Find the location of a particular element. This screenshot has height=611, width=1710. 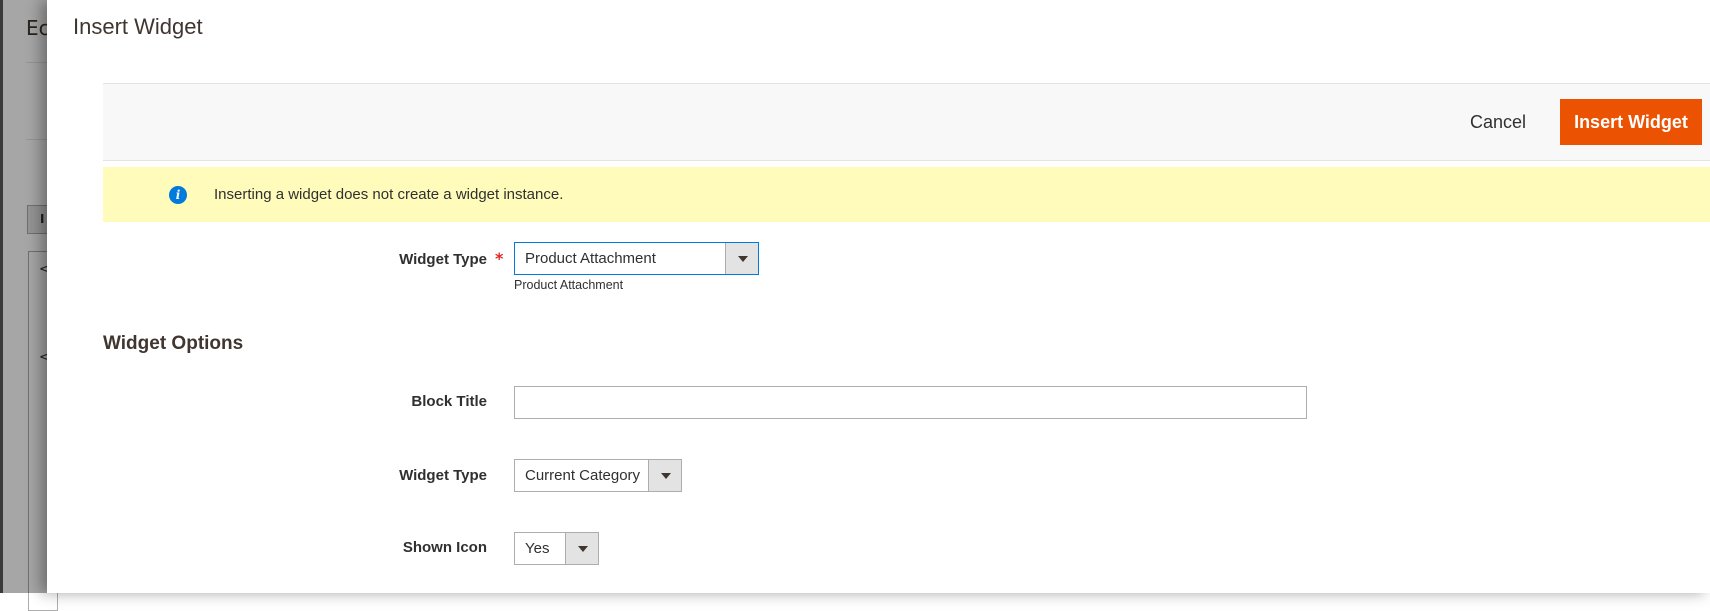

insert-widget-button: Insert Widget is located at coordinates (1631, 122).